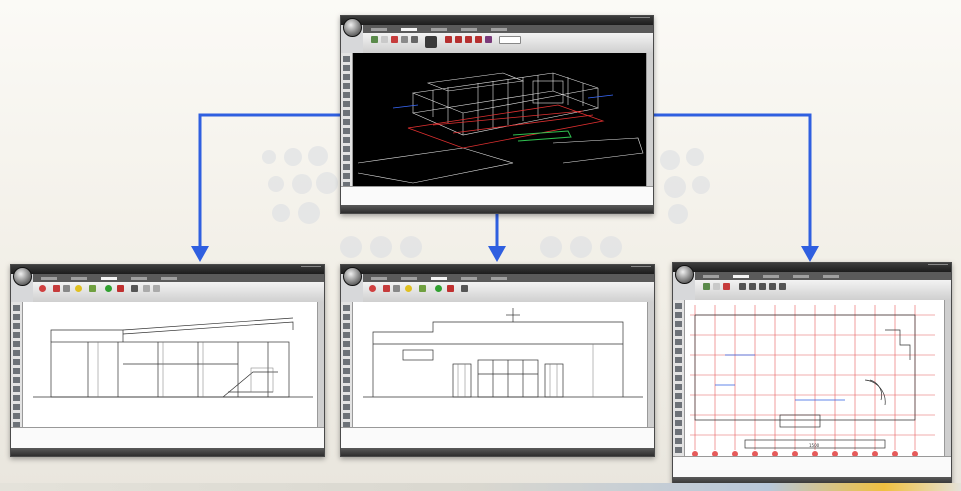 This screenshot has width=961, height=491. Describe the element at coordinates (500, 365) in the screenshot. I see `viewport-front-elevation` at that location.